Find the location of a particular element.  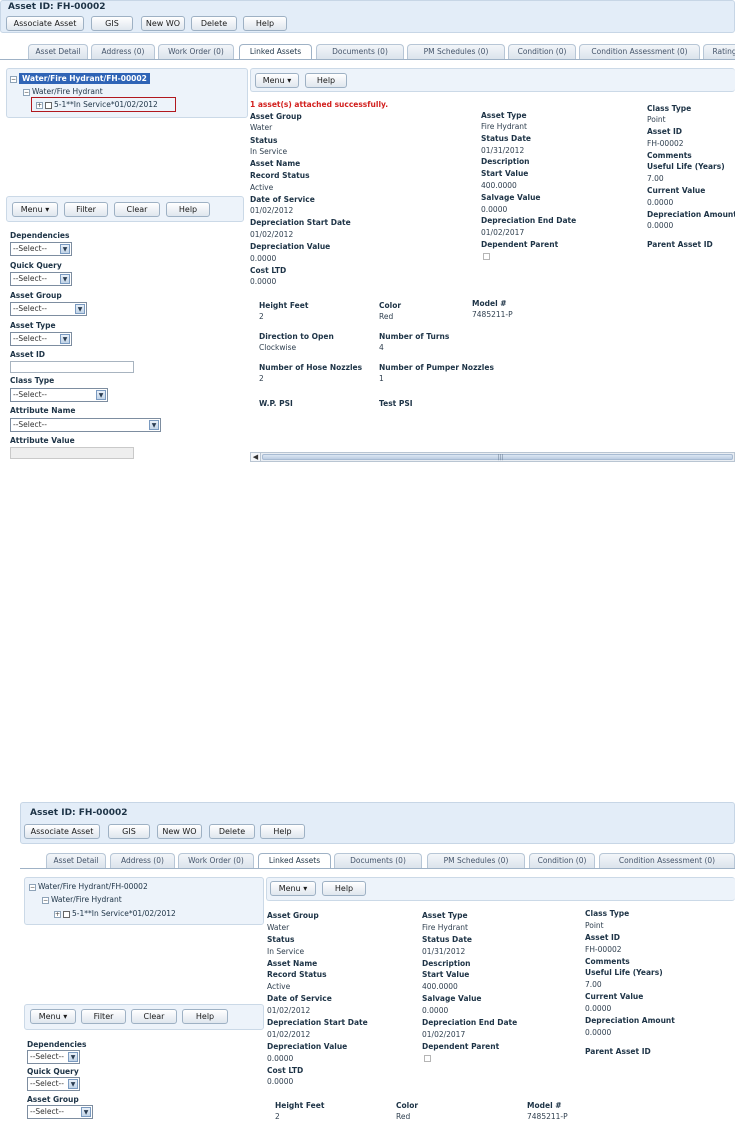

horizontal-scrollbar: ◀ ||| is located at coordinates (492, 457).